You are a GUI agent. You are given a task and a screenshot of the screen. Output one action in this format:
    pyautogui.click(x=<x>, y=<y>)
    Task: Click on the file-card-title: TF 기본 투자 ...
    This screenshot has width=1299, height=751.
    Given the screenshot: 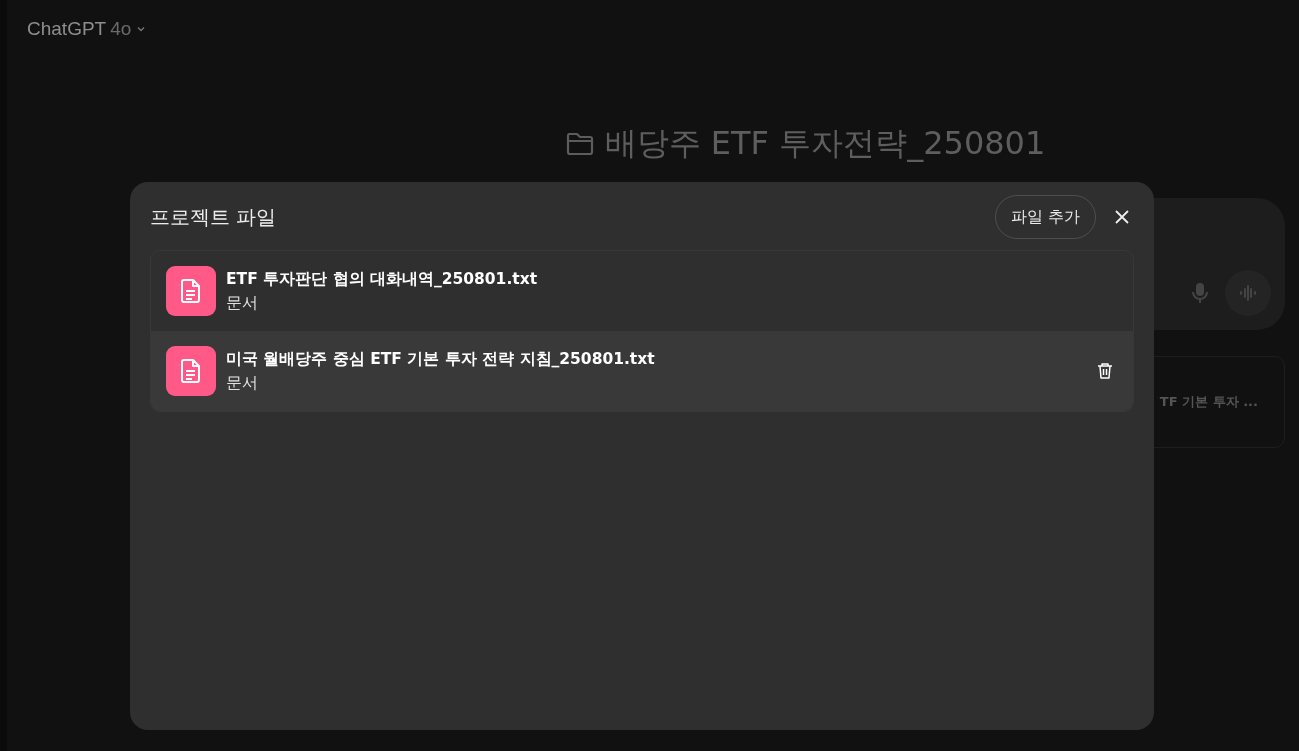 What is the action you would take?
    pyautogui.click(x=1208, y=402)
    